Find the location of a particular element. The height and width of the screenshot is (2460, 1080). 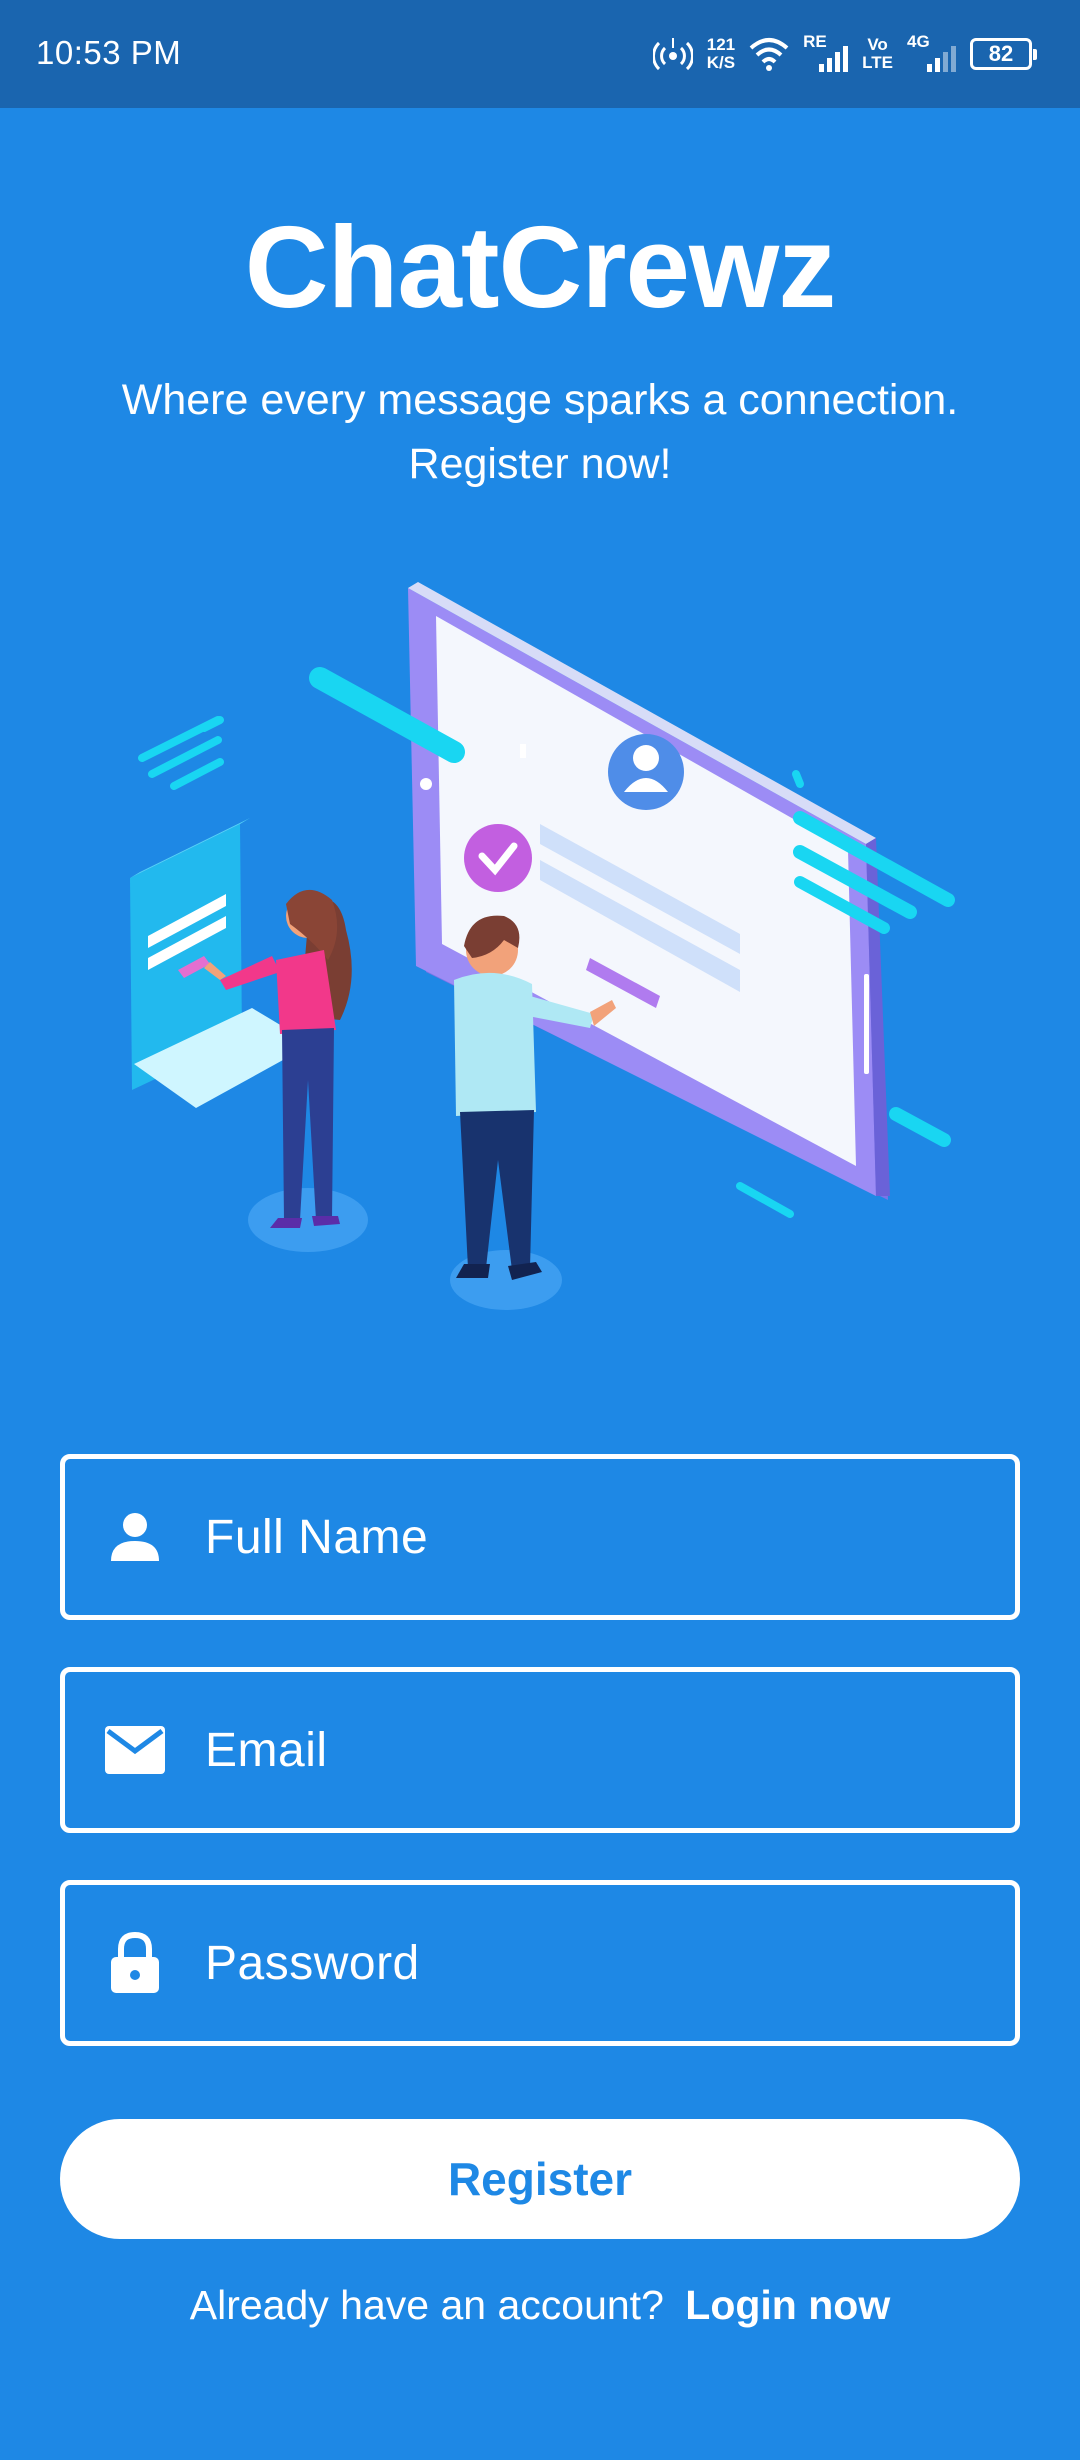

wifi-icon is located at coordinates (769, 54).